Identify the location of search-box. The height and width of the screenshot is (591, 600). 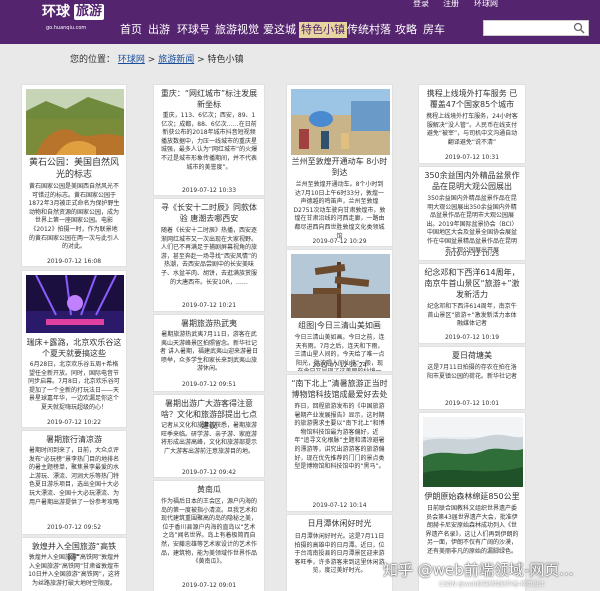
(536, 28).